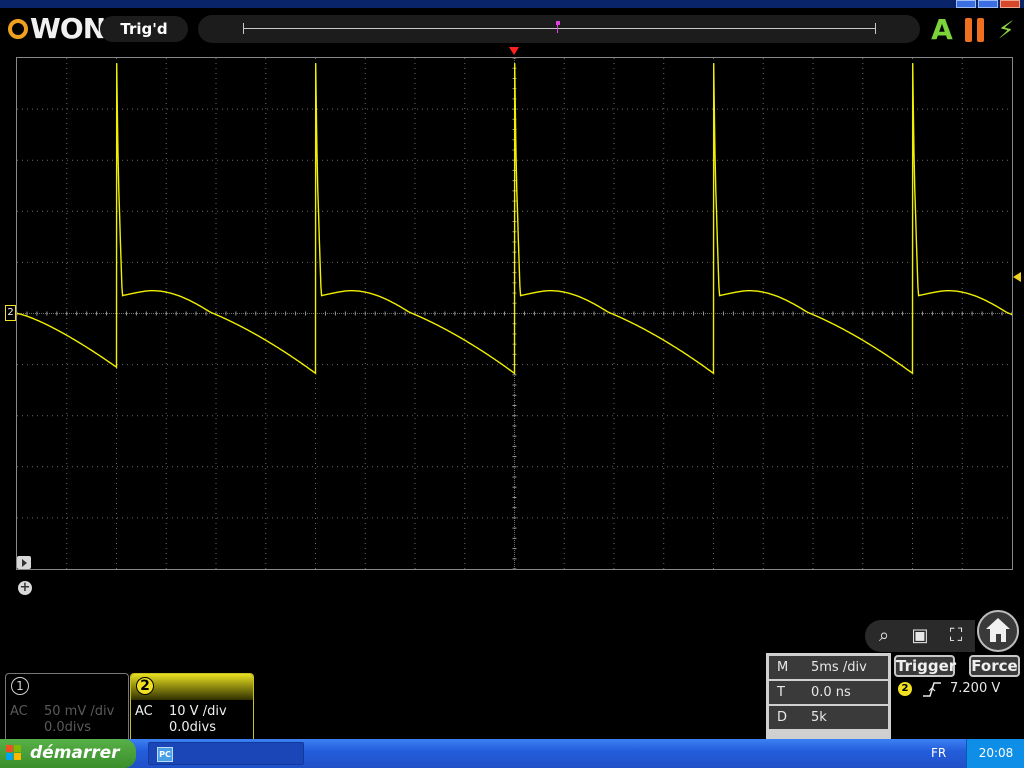 The image size is (1024, 768). What do you see at coordinates (512, 4) in the screenshot?
I see `window-title-strip` at bounding box center [512, 4].